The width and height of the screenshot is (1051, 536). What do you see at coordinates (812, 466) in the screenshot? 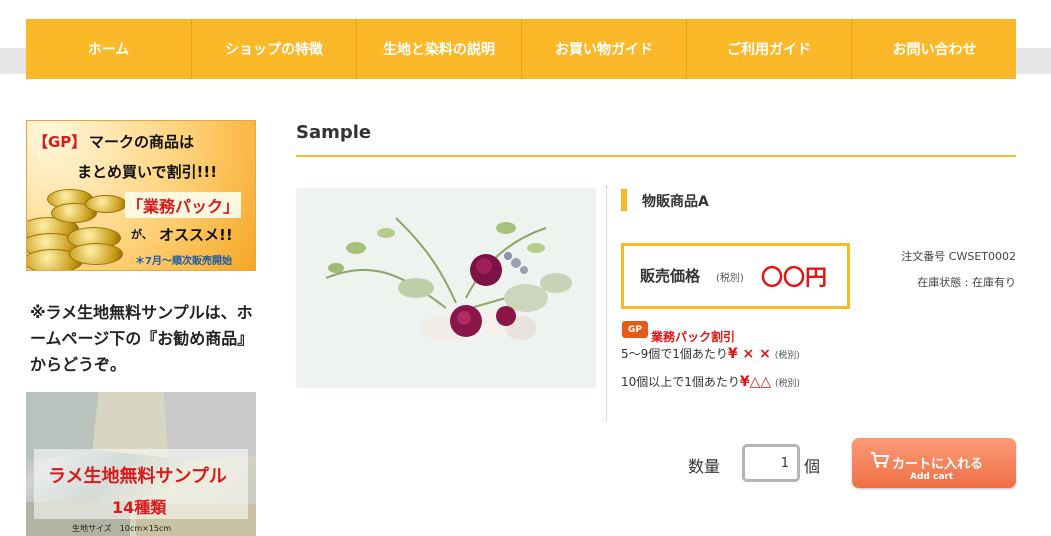
I see `quantity-unit: 個` at bounding box center [812, 466].